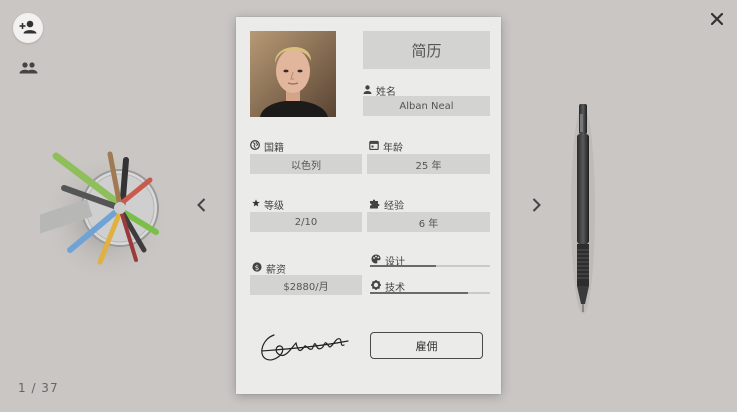  I want to click on experience-value: 6 年, so click(428, 222).